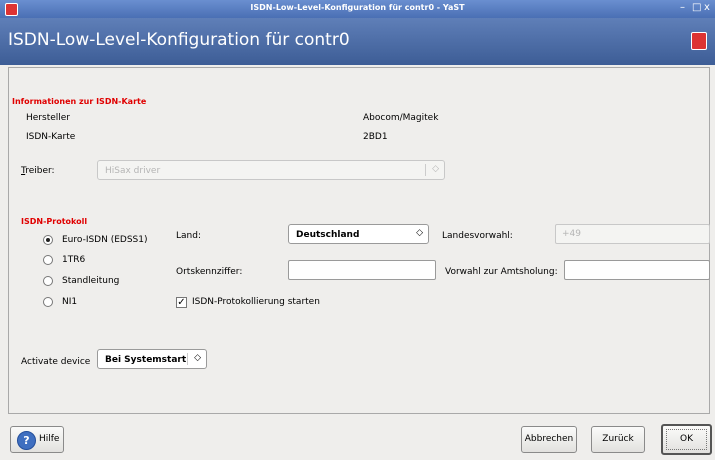 Image resolution: width=715 pixels, height=460 pixels. Describe the element at coordinates (69, 302) in the screenshot. I see `radio-ni1-label: NI1` at that location.